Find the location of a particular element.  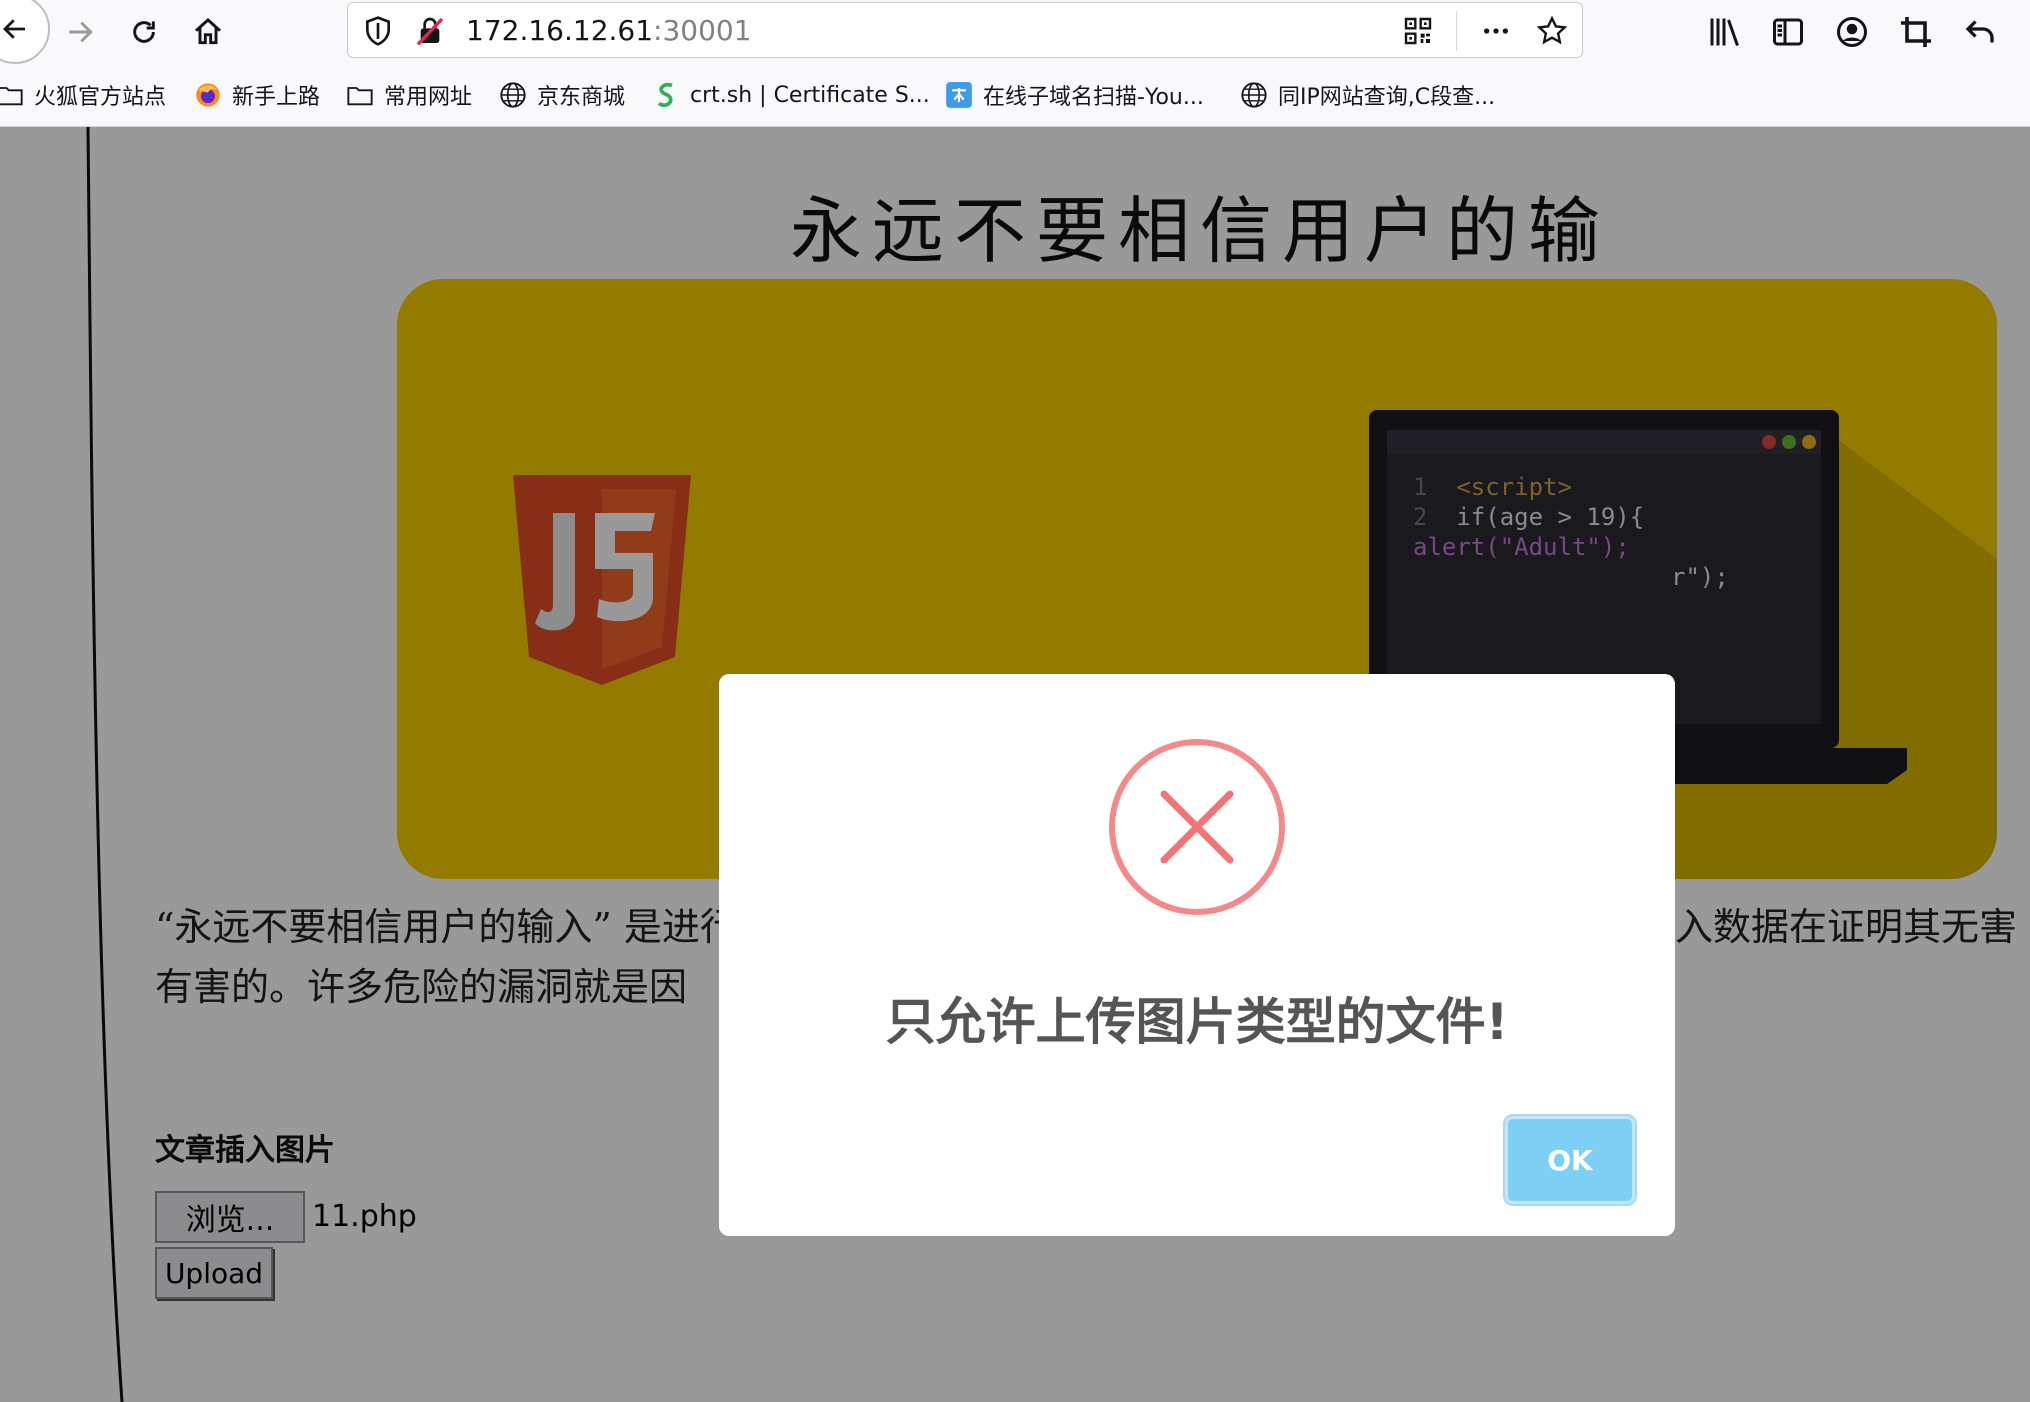

ok-button: OK is located at coordinates (1570, 1160).